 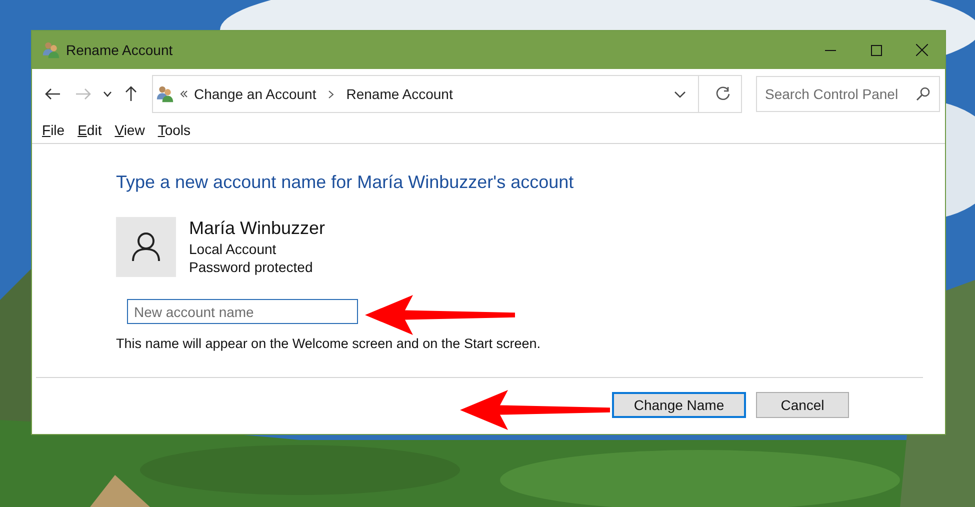 I want to click on new-name-field: New account name, so click(x=242, y=311).